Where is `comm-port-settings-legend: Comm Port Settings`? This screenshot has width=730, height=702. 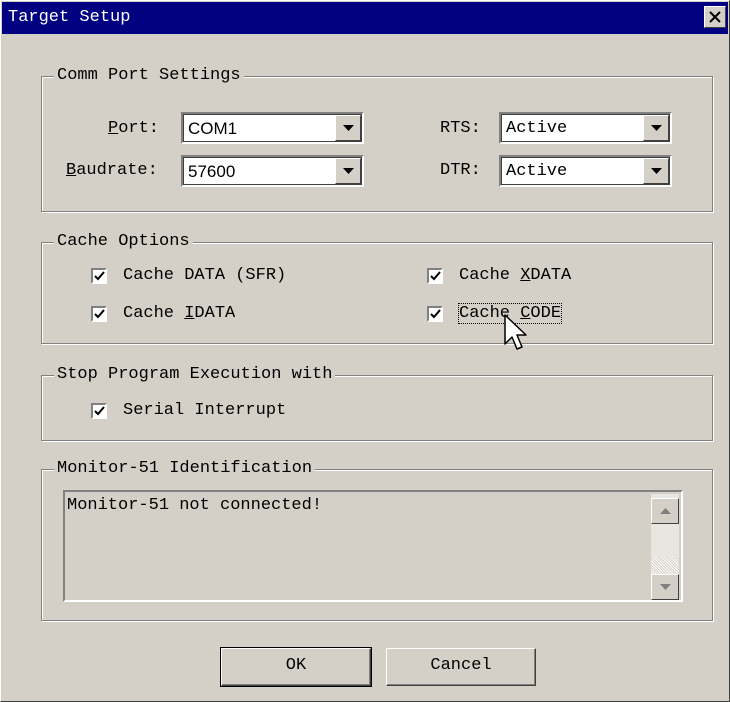
comm-port-settings-legend: Comm Port Settings is located at coordinates (149, 75).